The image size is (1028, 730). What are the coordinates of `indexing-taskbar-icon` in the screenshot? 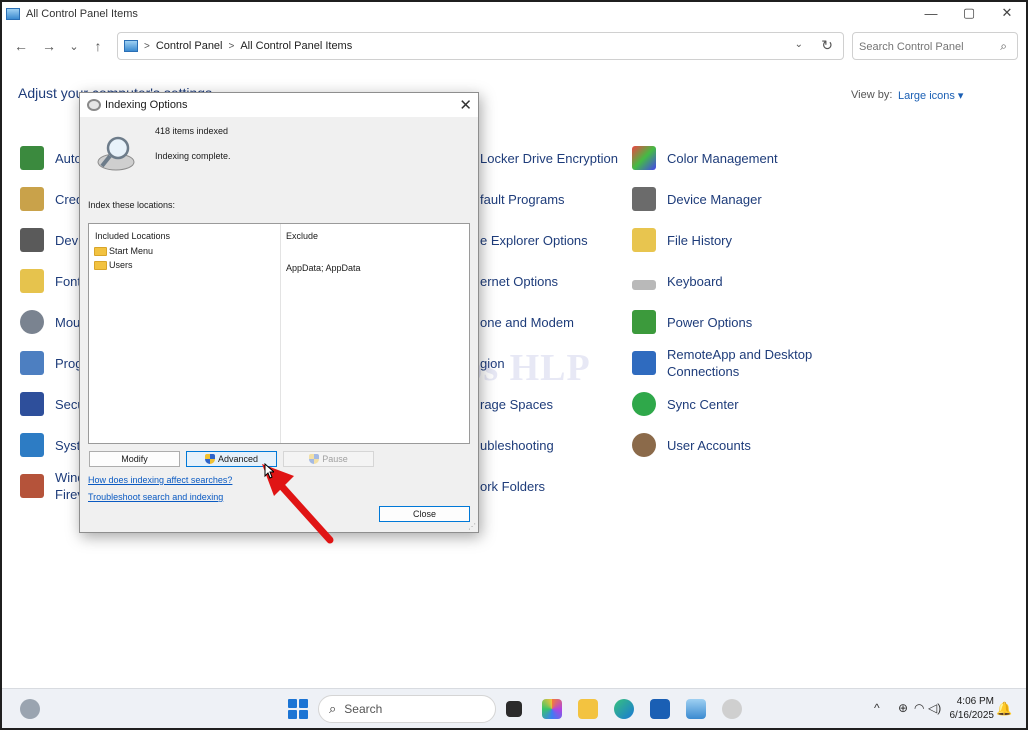 It's located at (732, 709).